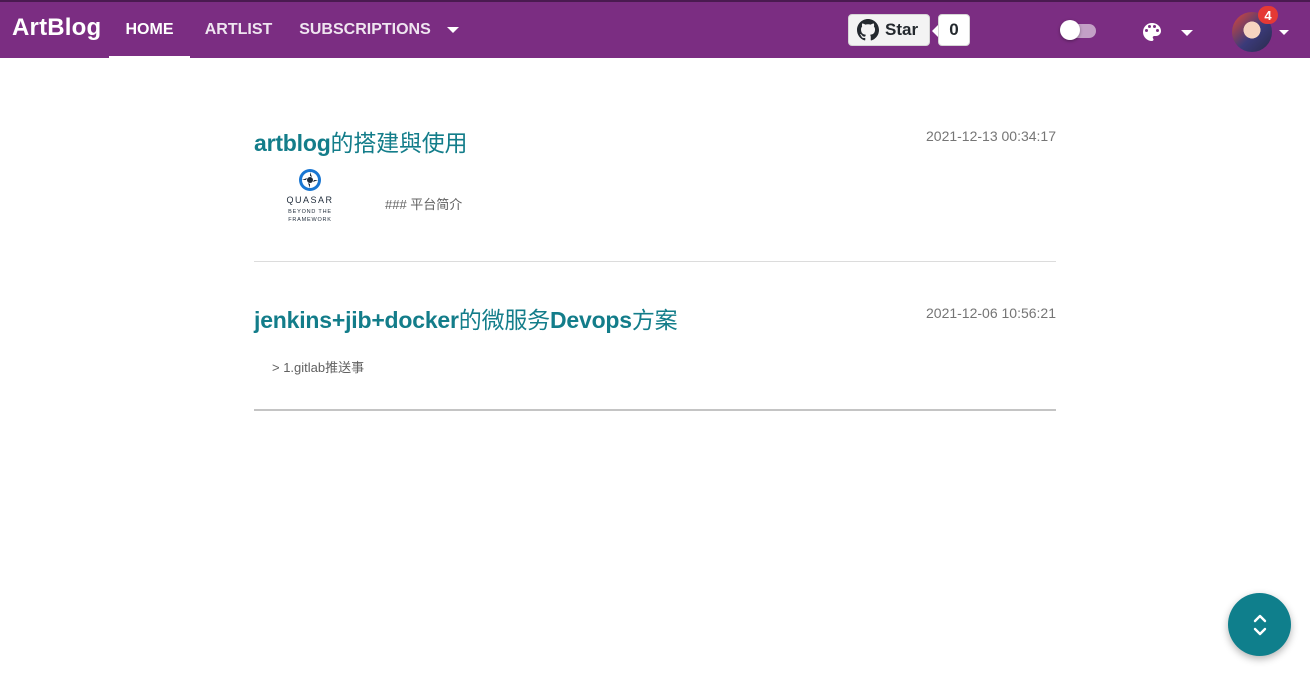 This screenshot has width=1310, height=674. I want to click on toggle-thumb, so click(1070, 30).